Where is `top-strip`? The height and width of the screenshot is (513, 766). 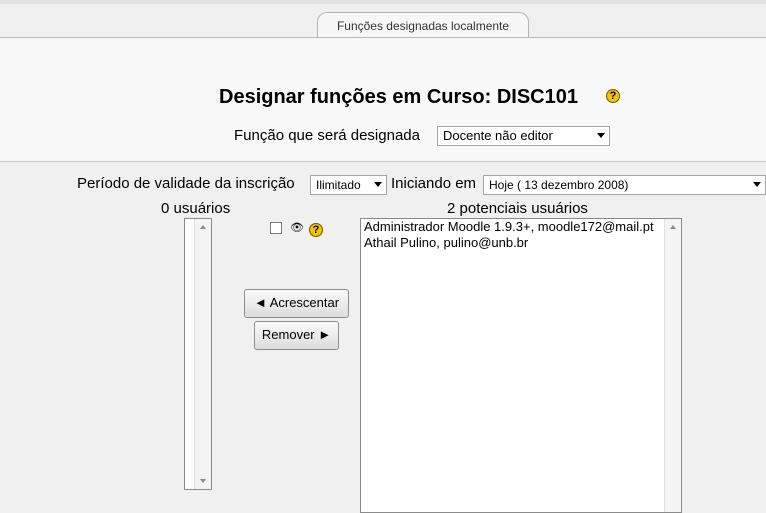
top-strip is located at coordinates (383, 2).